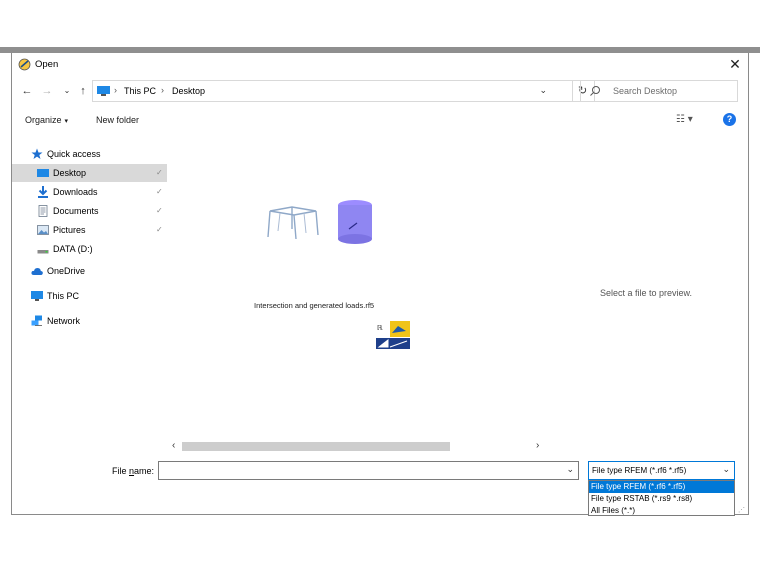  Describe the element at coordinates (43, 211) in the screenshot. I see `documents-icon` at that location.